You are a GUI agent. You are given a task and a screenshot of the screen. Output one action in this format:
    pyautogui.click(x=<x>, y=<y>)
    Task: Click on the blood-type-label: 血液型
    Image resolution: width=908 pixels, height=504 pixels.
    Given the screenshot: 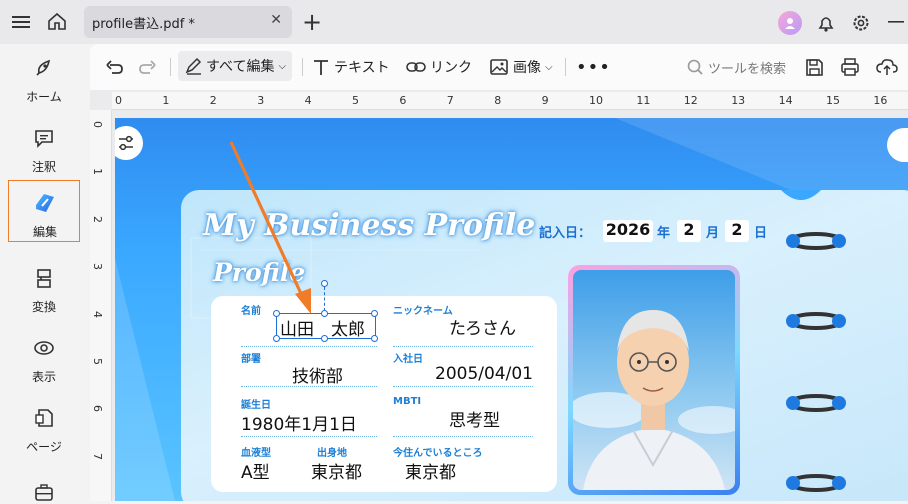 What is the action you would take?
    pyautogui.click(x=256, y=453)
    